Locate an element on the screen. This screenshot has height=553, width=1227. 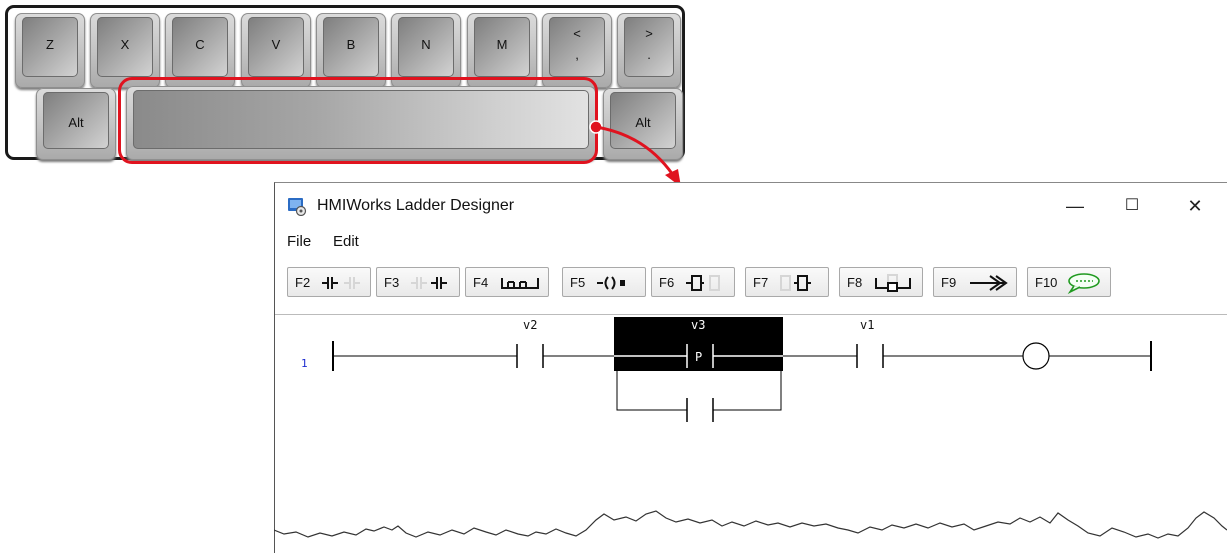
minimize-icon: — is located at coordinates (1075, 206).